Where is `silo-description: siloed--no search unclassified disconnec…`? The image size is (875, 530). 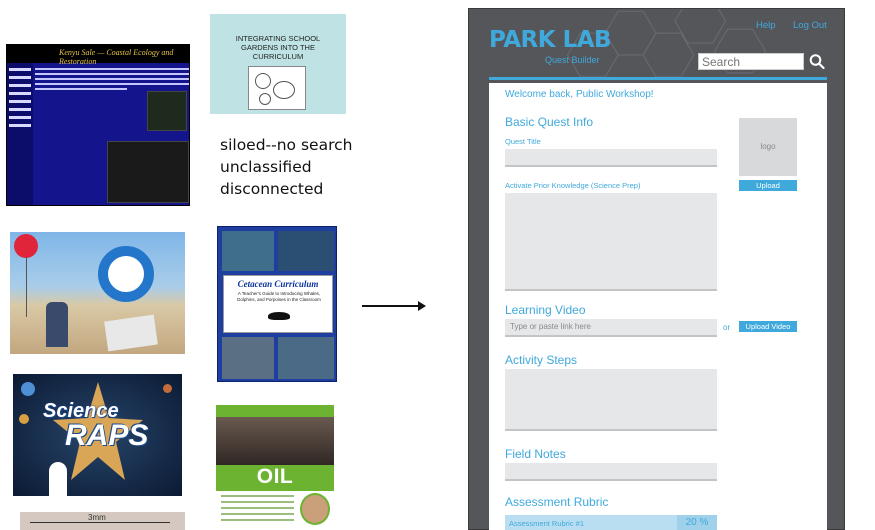
silo-description: siloed--no search unclassified disconnec… is located at coordinates (286, 167).